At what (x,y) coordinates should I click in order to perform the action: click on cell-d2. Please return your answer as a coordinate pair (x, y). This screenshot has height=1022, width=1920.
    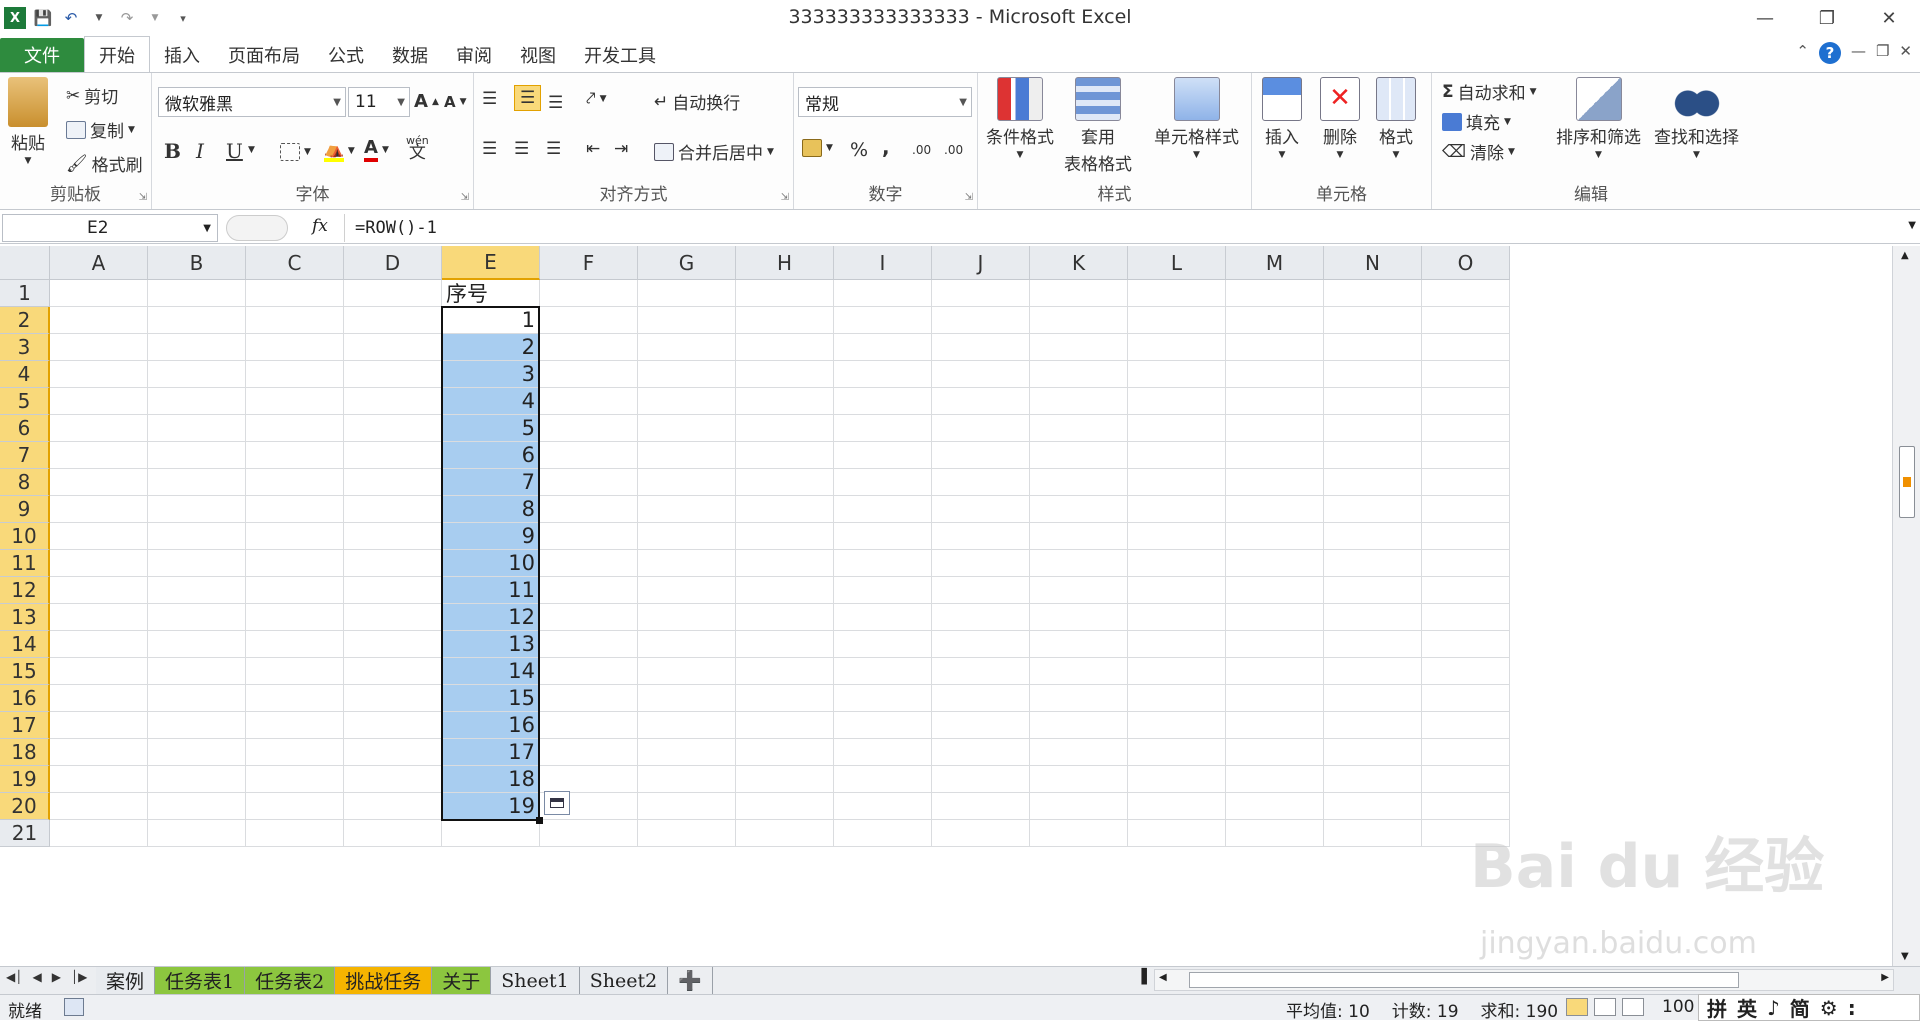
    Looking at the image, I should click on (393, 320).